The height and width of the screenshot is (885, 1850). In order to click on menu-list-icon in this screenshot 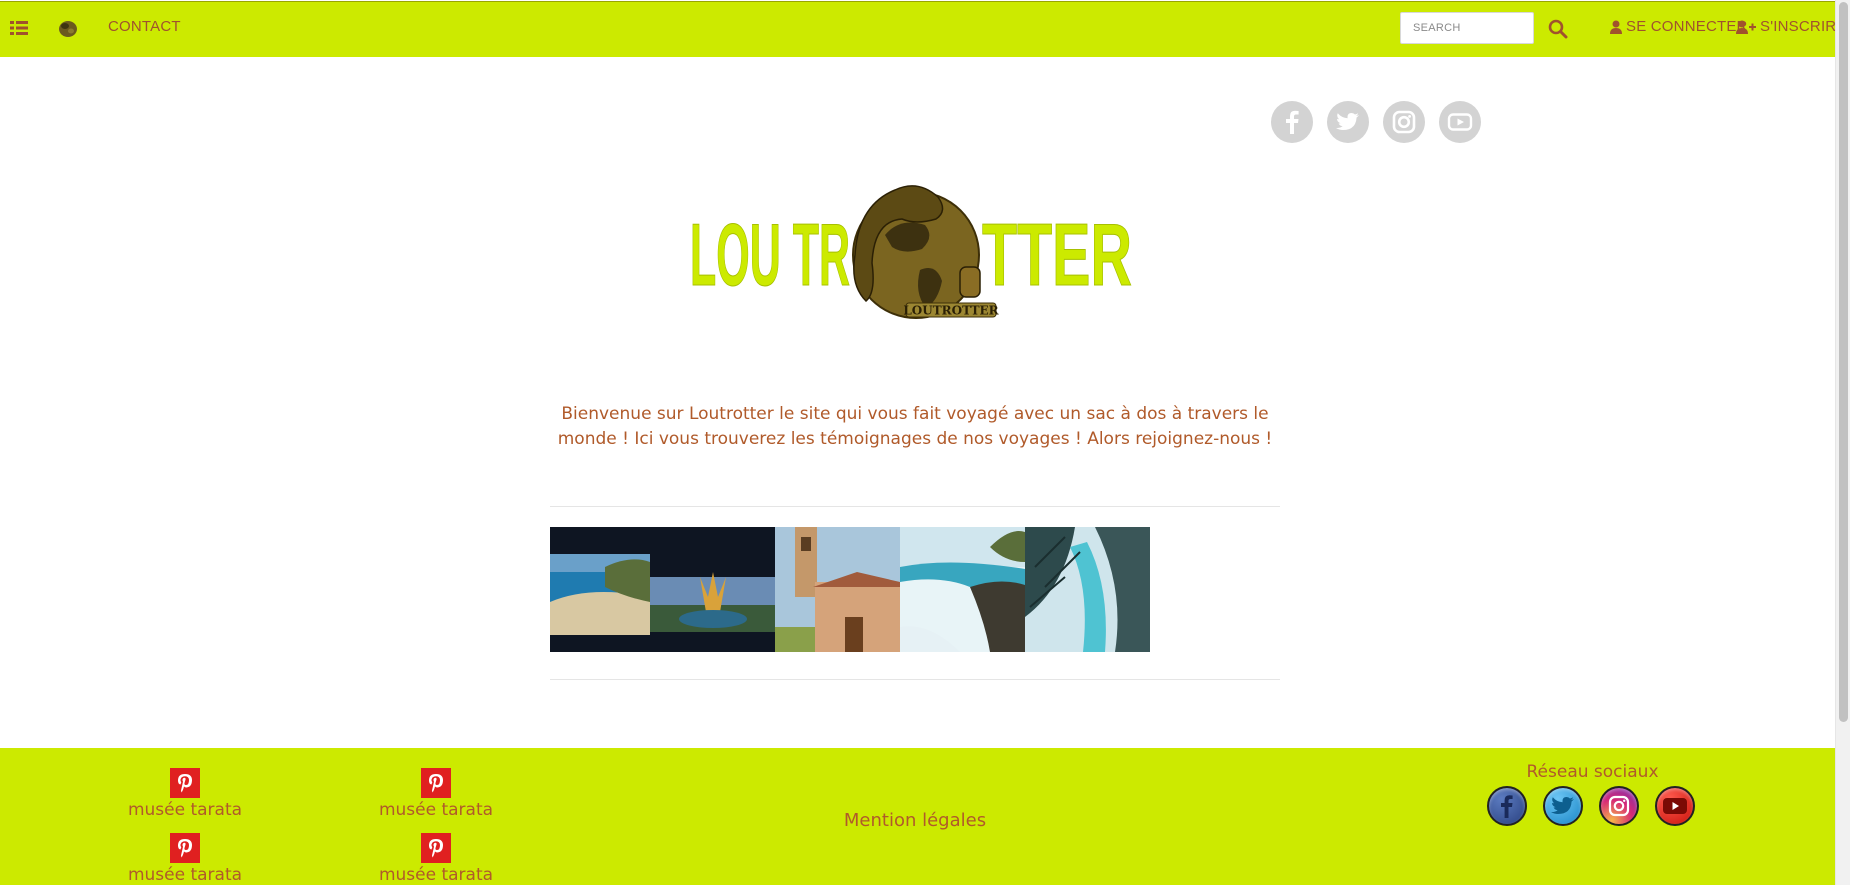, I will do `click(19, 28)`.